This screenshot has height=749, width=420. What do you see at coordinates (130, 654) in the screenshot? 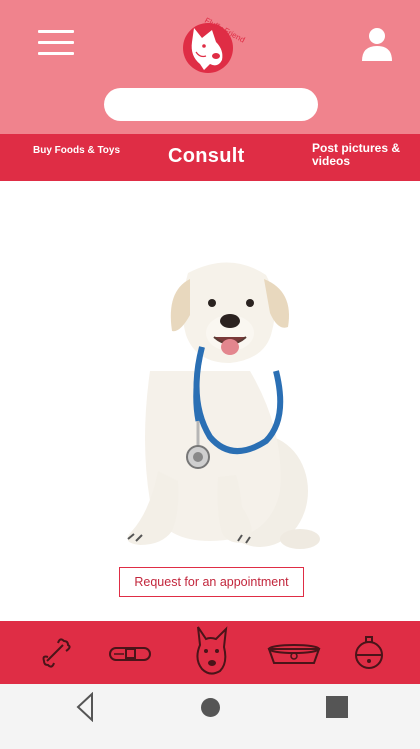
I see `collar-icon` at bounding box center [130, 654].